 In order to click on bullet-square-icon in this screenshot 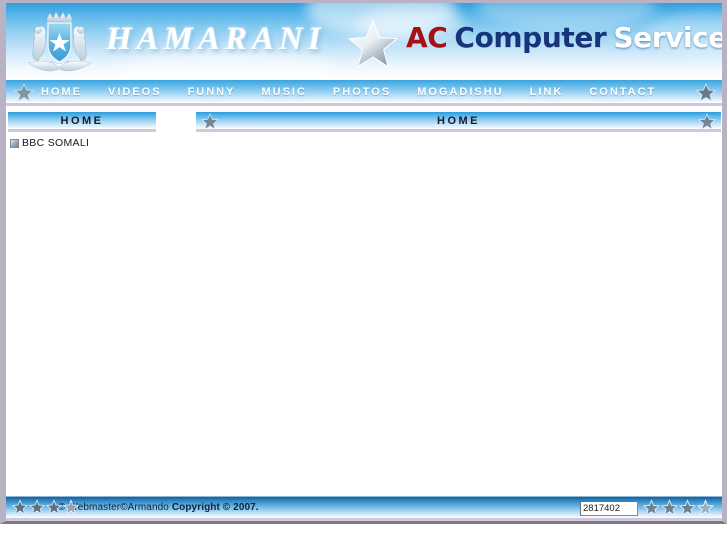, I will do `click(14, 143)`.